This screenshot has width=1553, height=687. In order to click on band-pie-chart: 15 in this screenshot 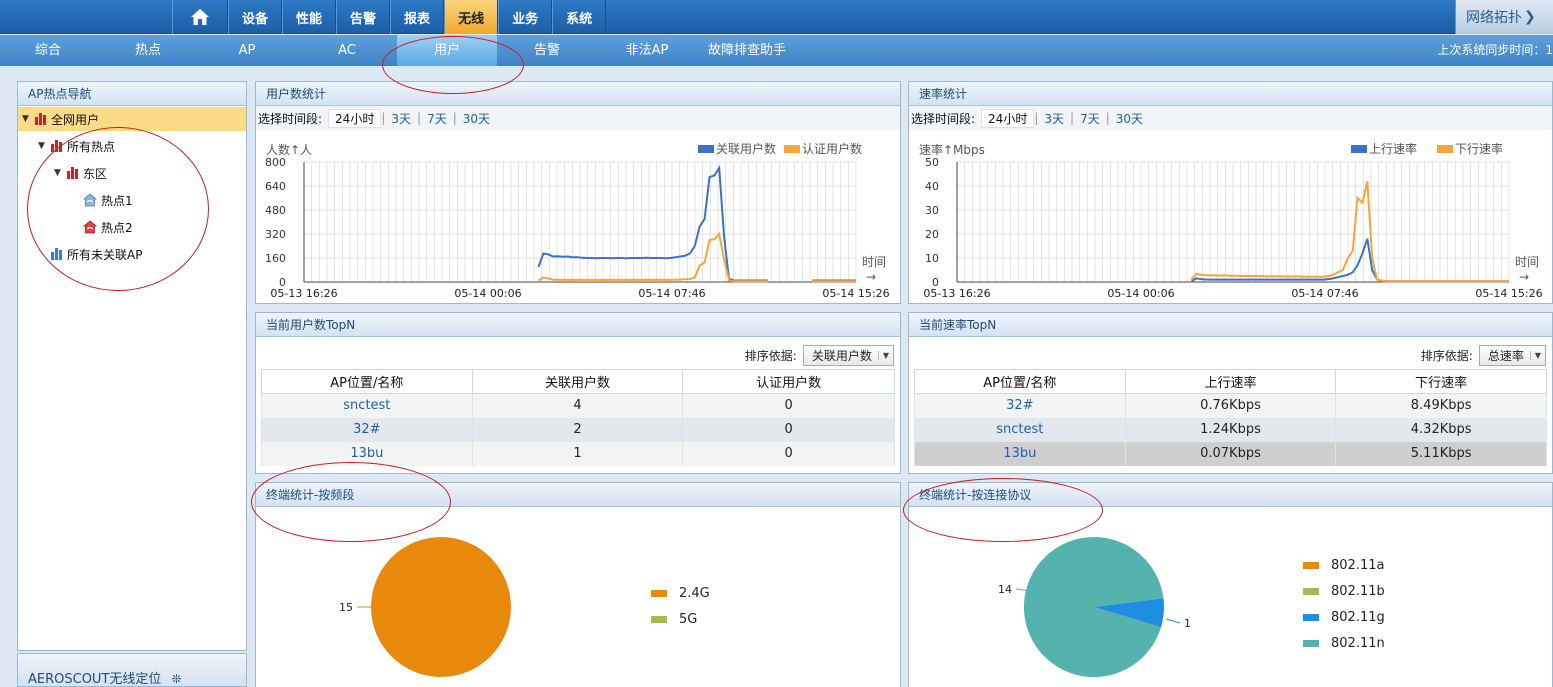, I will do `click(425, 607)`.